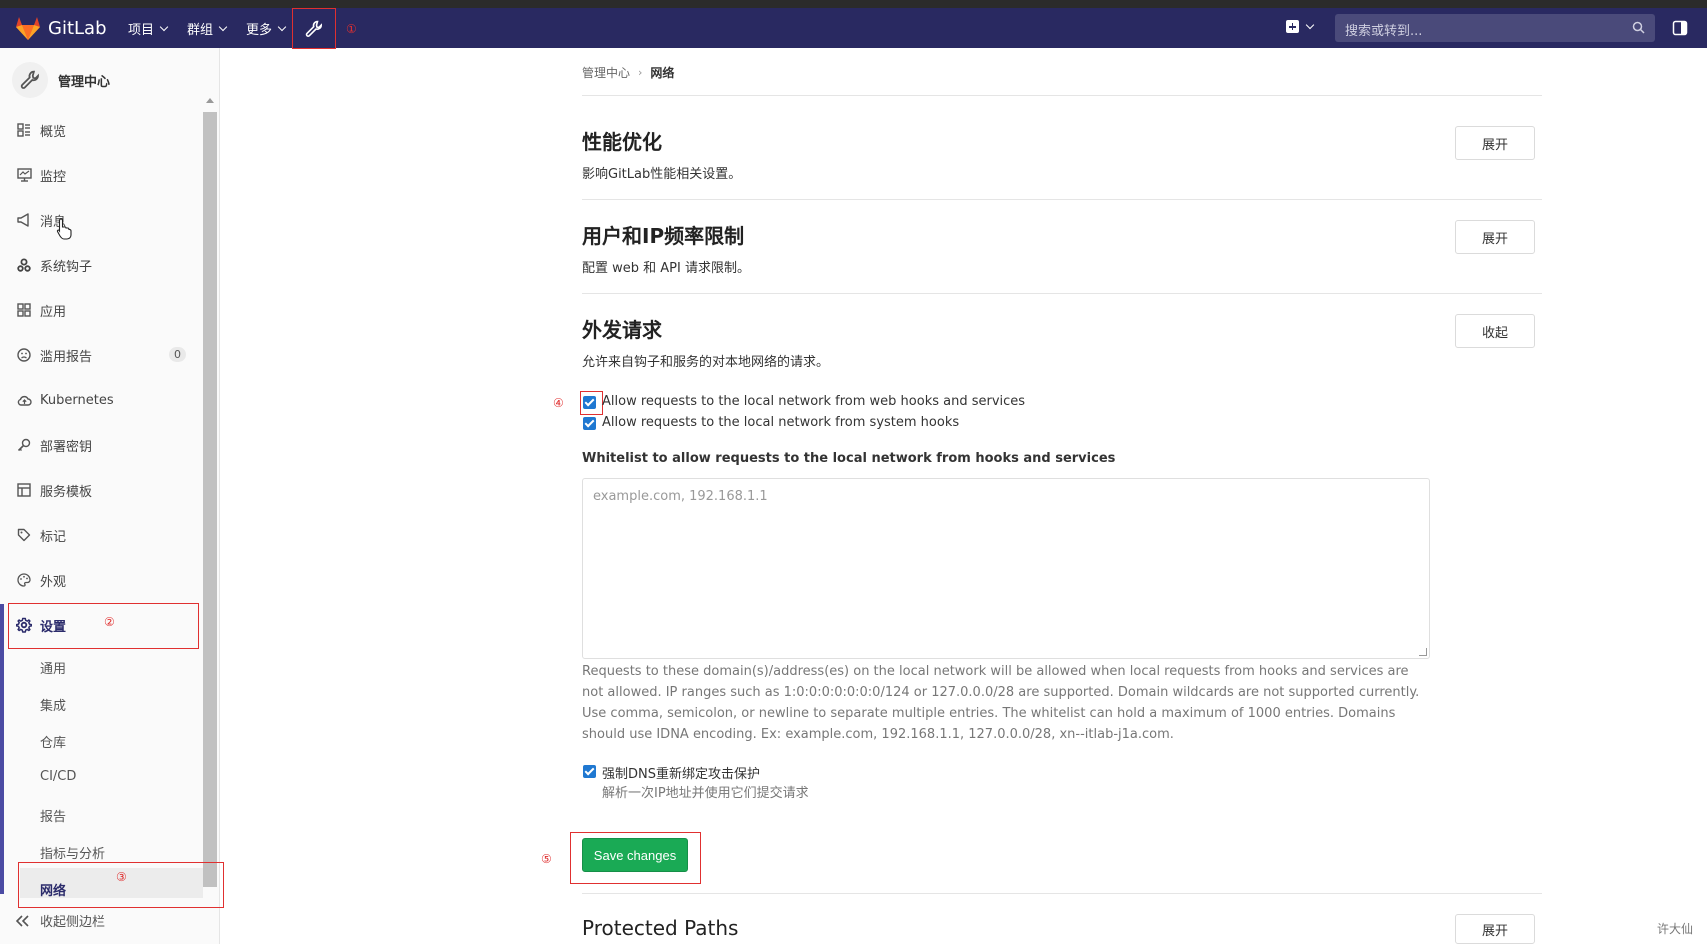 The width and height of the screenshot is (1707, 944). I want to click on section-desc-outbound: 允许来自钩子和服务的对本地网络的请求。, so click(706, 362).